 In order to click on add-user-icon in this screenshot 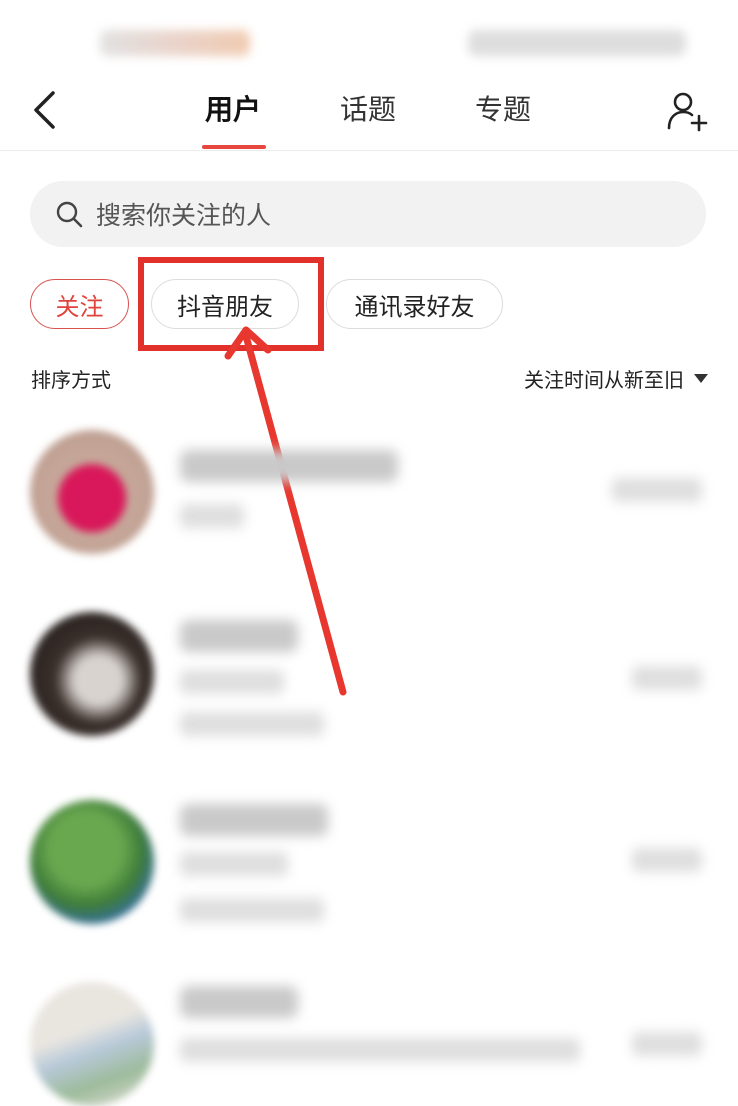, I will do `click(687, 112)`.